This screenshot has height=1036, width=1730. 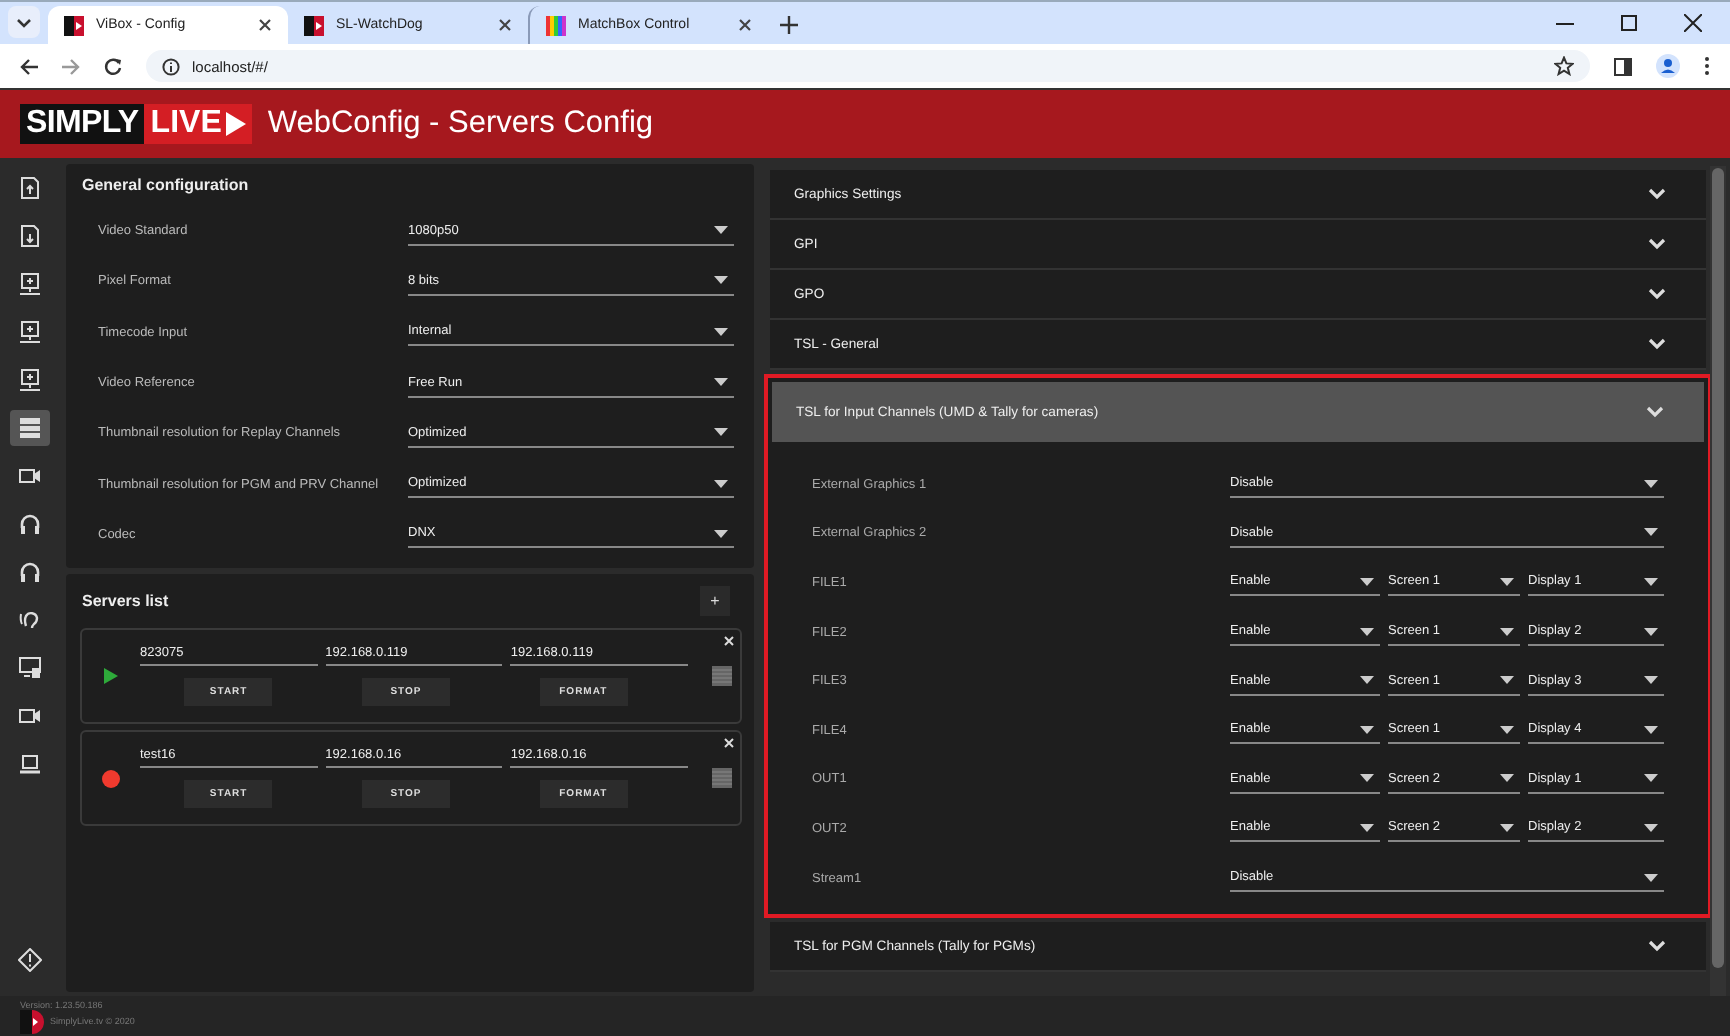 What do you see at coordinates (1707, 66) in the screenshot?
I see `more-options-icon` at bounding box center [1707, 66].